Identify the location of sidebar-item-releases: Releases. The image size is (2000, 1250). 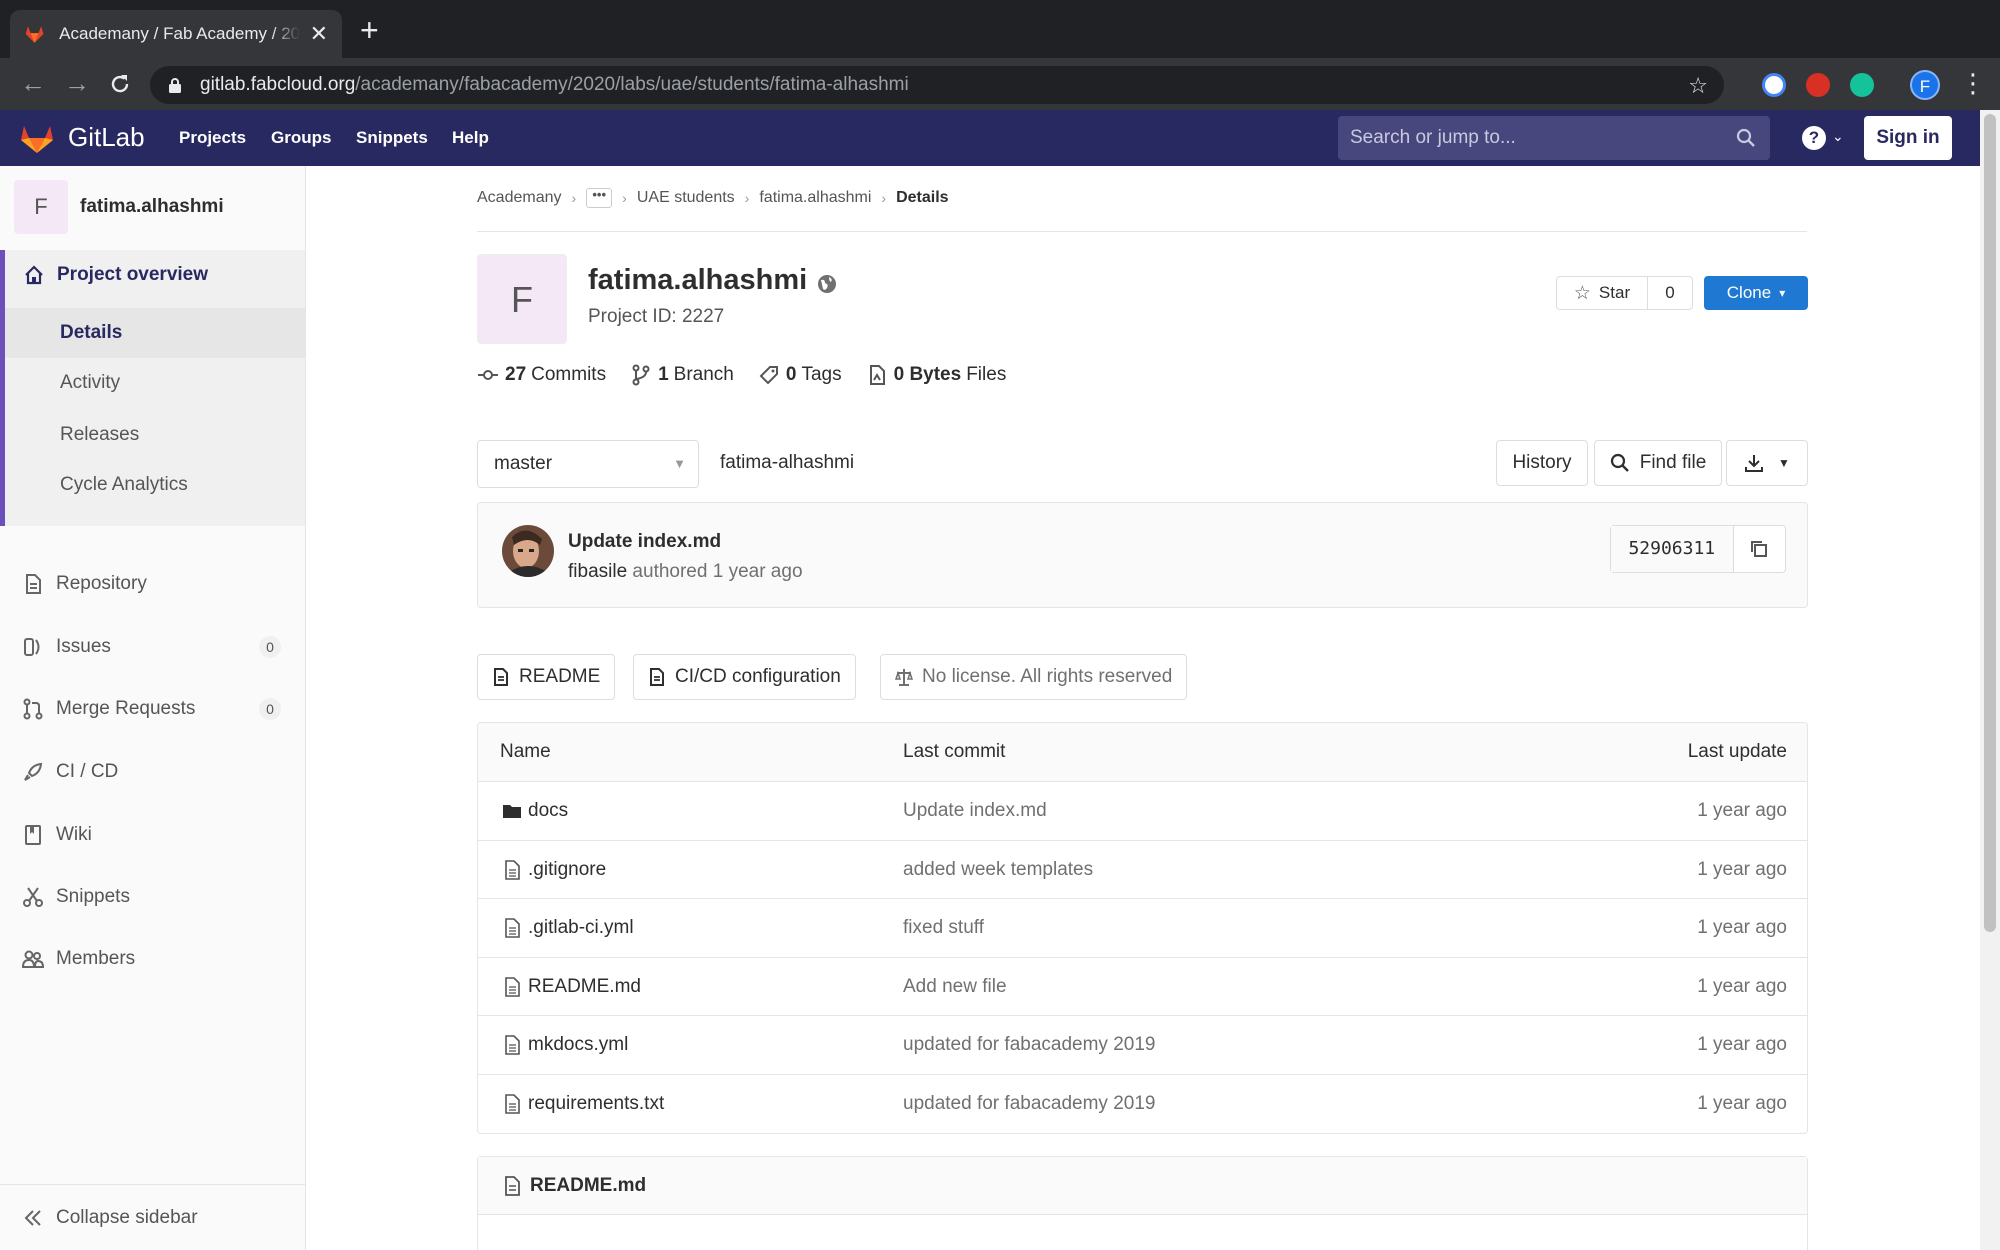
(157, 435).